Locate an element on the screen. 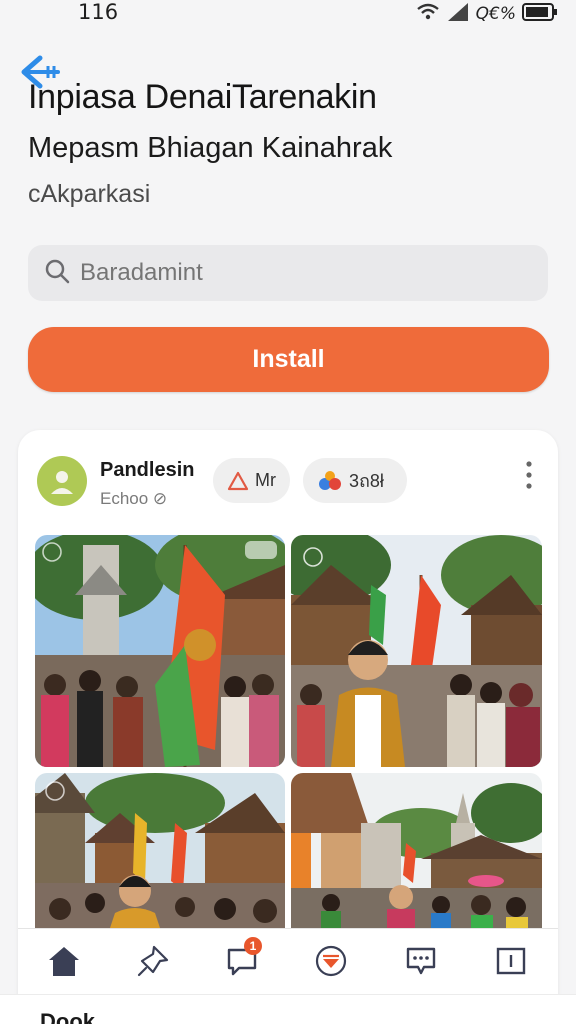 The width and height of the screenshot is (576, 1024). avatar is located at coordinates (62, 481).